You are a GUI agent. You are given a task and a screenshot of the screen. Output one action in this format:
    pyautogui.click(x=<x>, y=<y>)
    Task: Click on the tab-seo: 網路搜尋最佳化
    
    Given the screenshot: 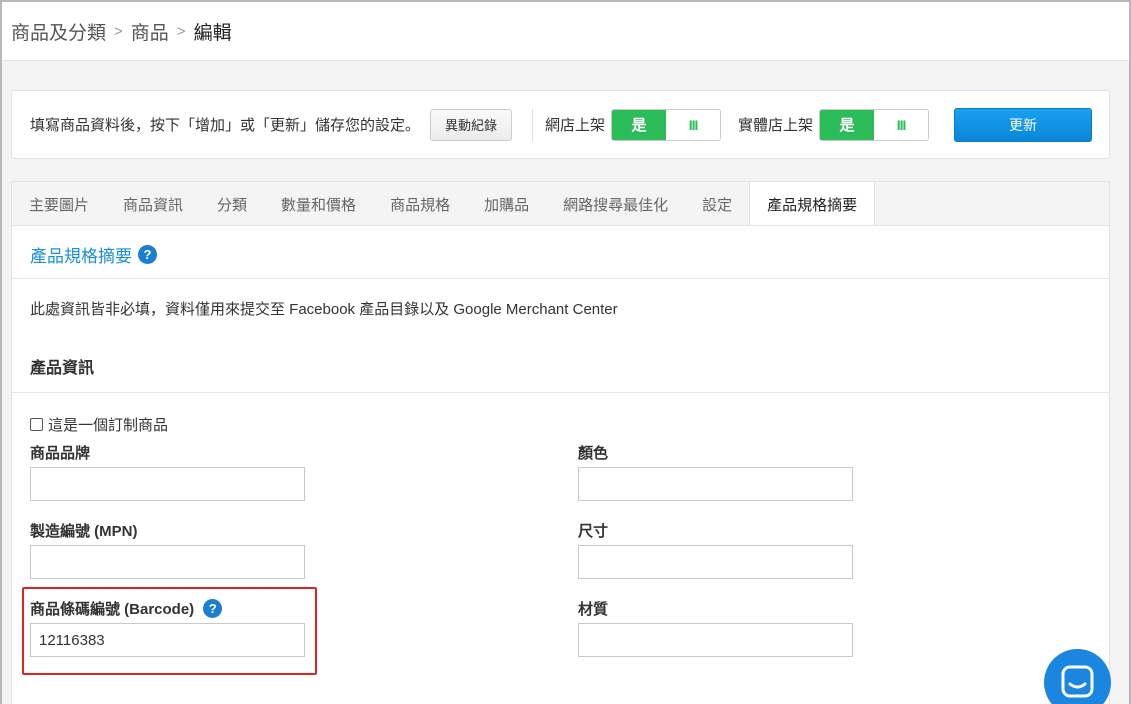 What is the action you would take?
    pyautogui.click(x=615, y=204)
    